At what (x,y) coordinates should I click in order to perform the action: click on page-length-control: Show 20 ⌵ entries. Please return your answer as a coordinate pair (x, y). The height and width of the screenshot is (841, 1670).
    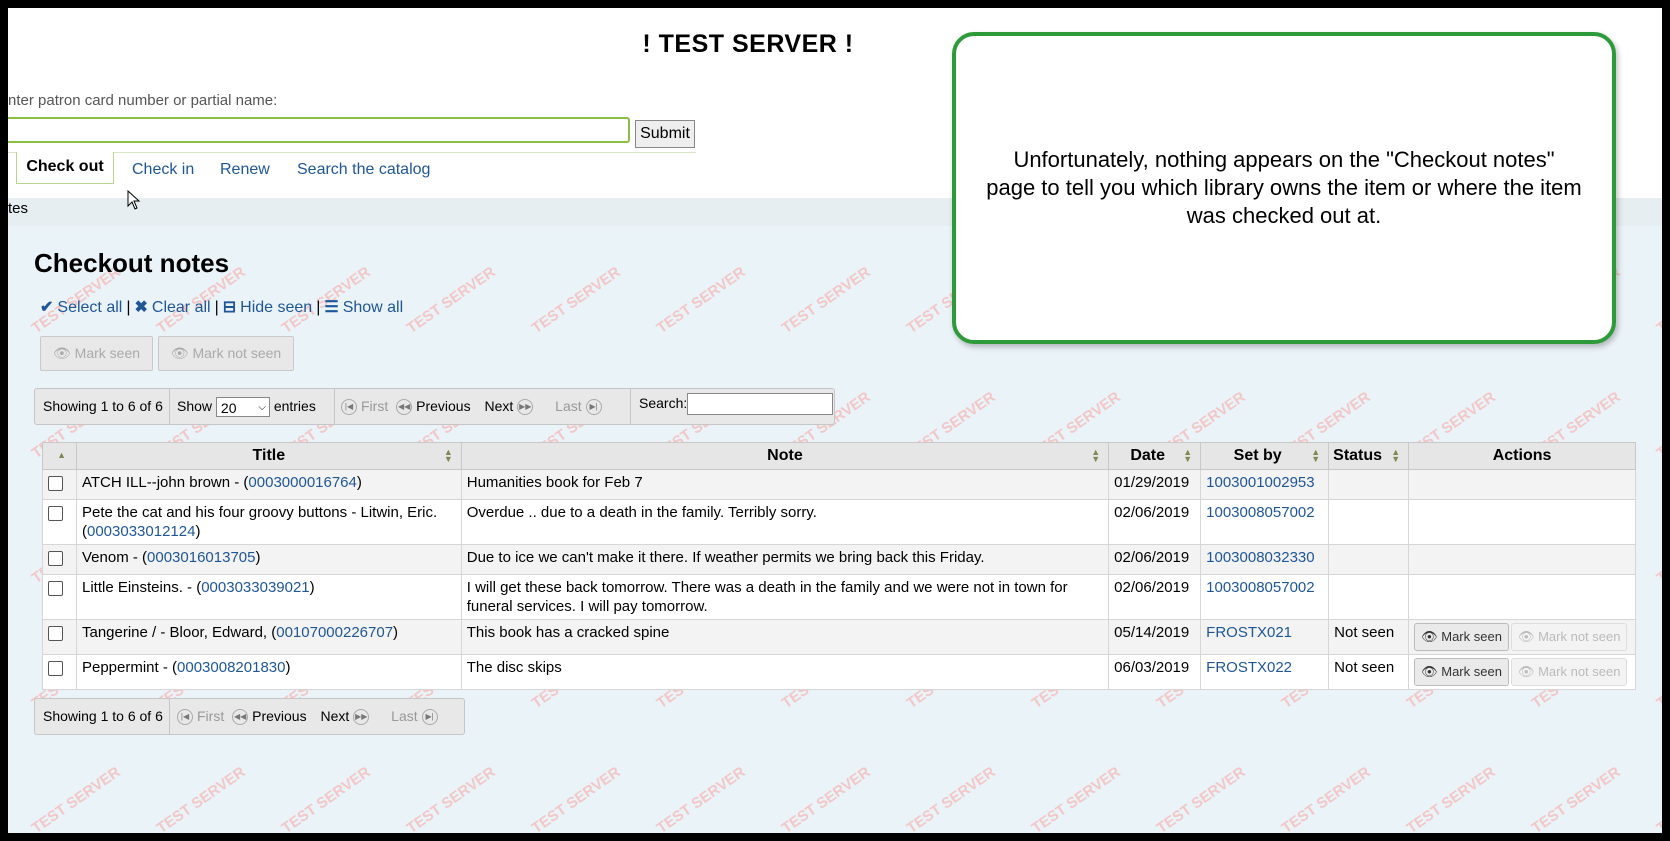
    Looking at the image, I should click on (246, 406).